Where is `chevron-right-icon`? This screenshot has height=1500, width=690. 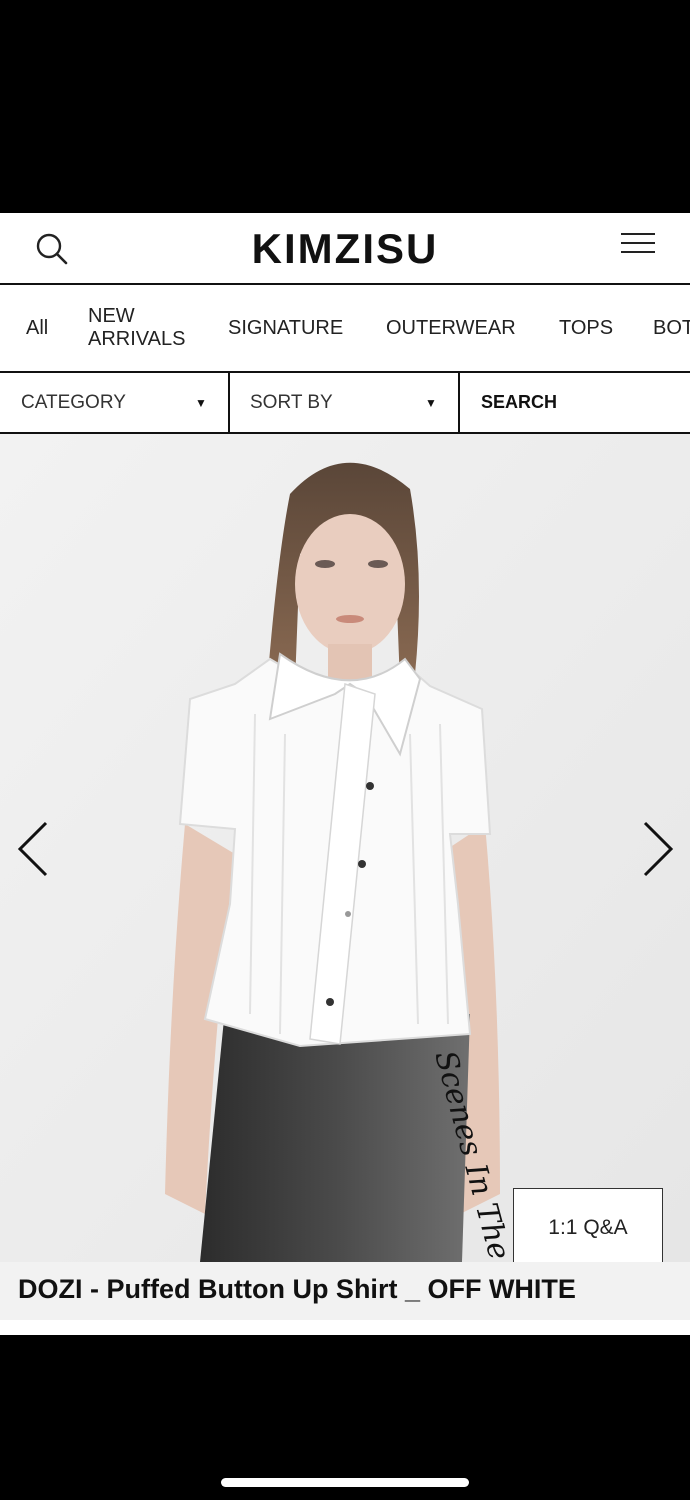 chevron-right-icon is located at coordinates (658, 849).